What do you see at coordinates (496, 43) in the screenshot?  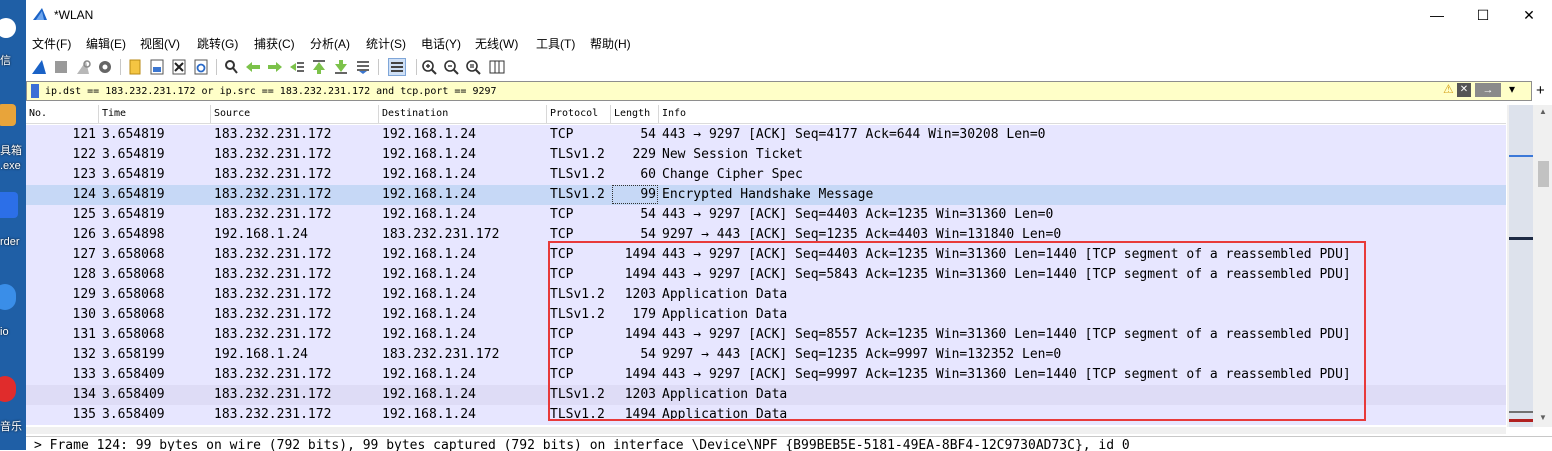 I see `menu-wireless: 无线(W)` at bounding box center [496, 43].